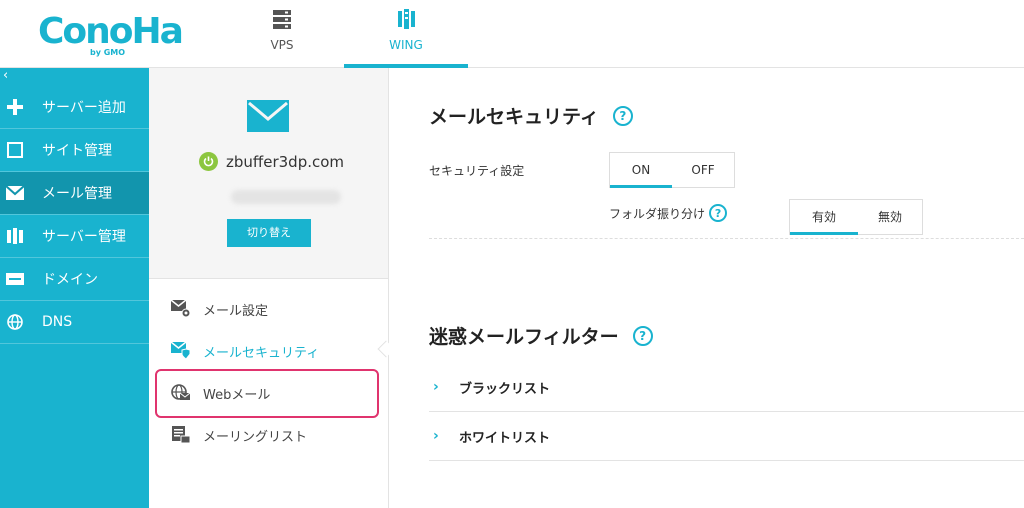 This screenshot has width=1024, height=508. I want to click on folder-sort-enabled-option: 有効, so click(824, 217).